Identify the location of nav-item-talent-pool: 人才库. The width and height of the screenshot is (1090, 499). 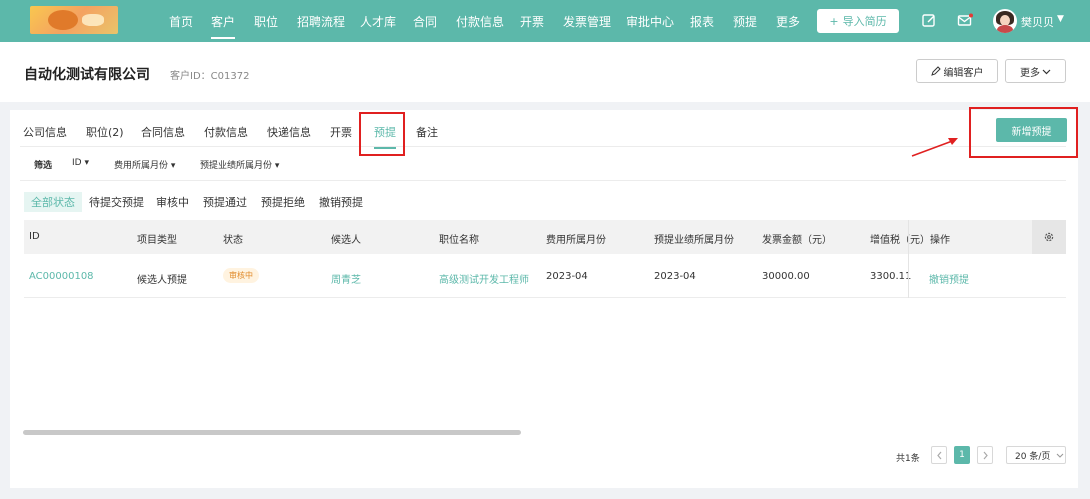
(378, 21).